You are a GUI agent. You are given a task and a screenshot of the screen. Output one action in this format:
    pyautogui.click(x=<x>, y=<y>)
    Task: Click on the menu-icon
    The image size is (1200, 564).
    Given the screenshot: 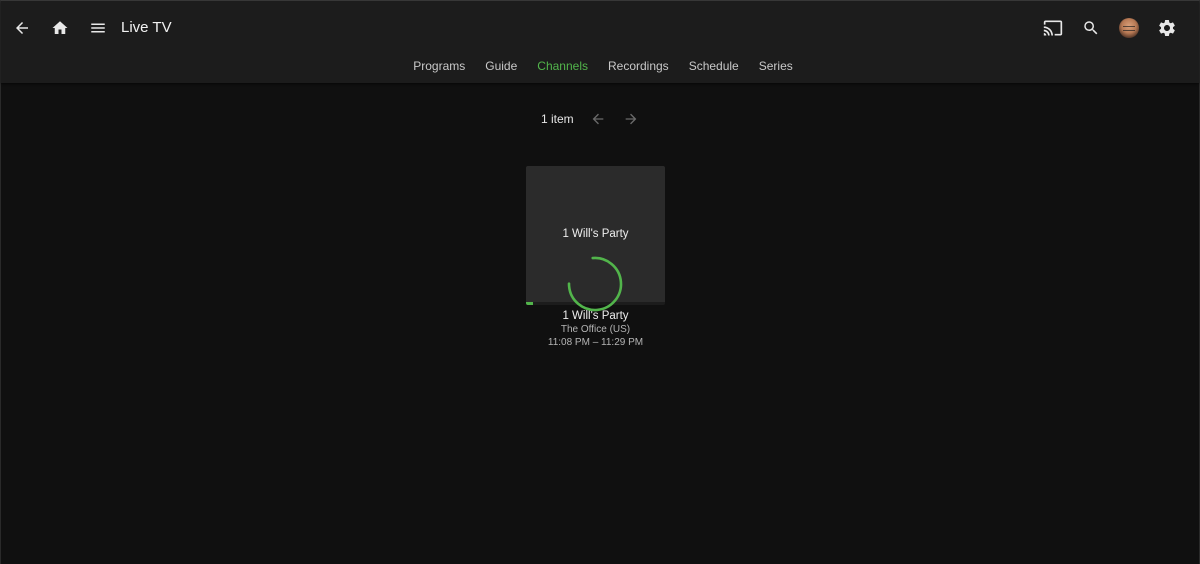 What is the action you would take?
    pyautogui.click(x=98, y=28)
    